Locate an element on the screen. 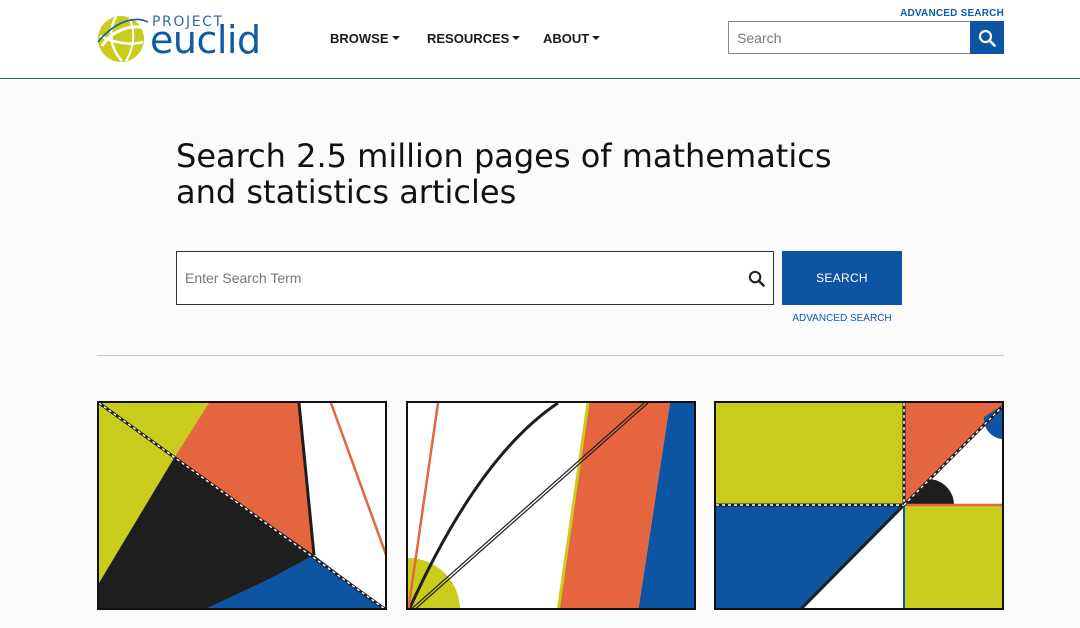  section-divider is located at coordinates (550, 355).